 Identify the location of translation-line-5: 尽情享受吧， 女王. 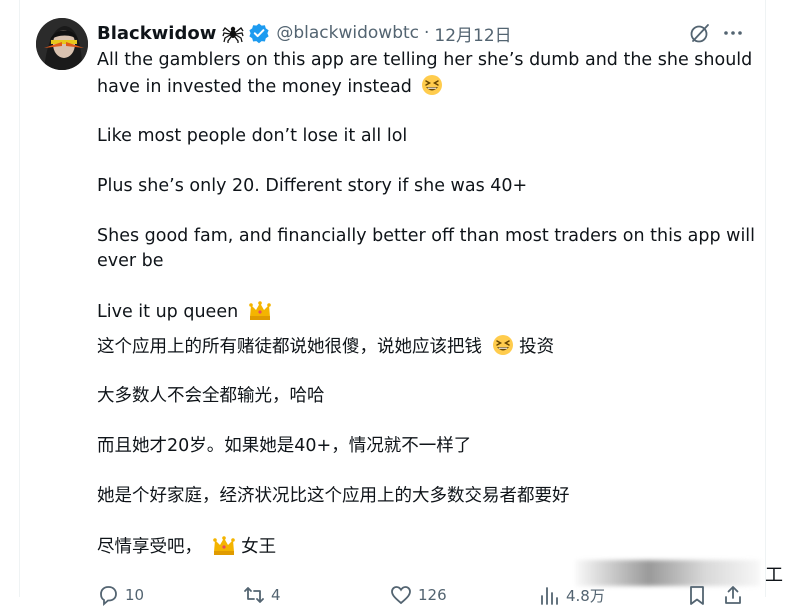
(186, 549).